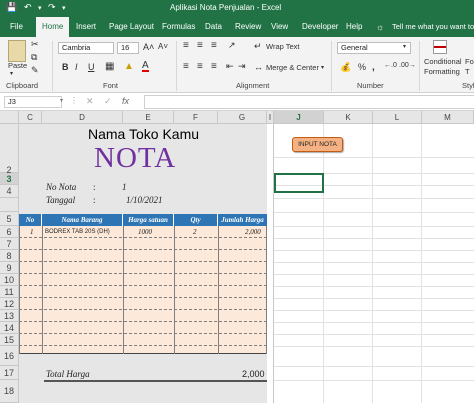 The height and width of the screenshot is (403, 474). What do you see at coordinates (186, 66) in the screenshot?
I see `align-left-icon: ≡` at bounding box center [186, 66].